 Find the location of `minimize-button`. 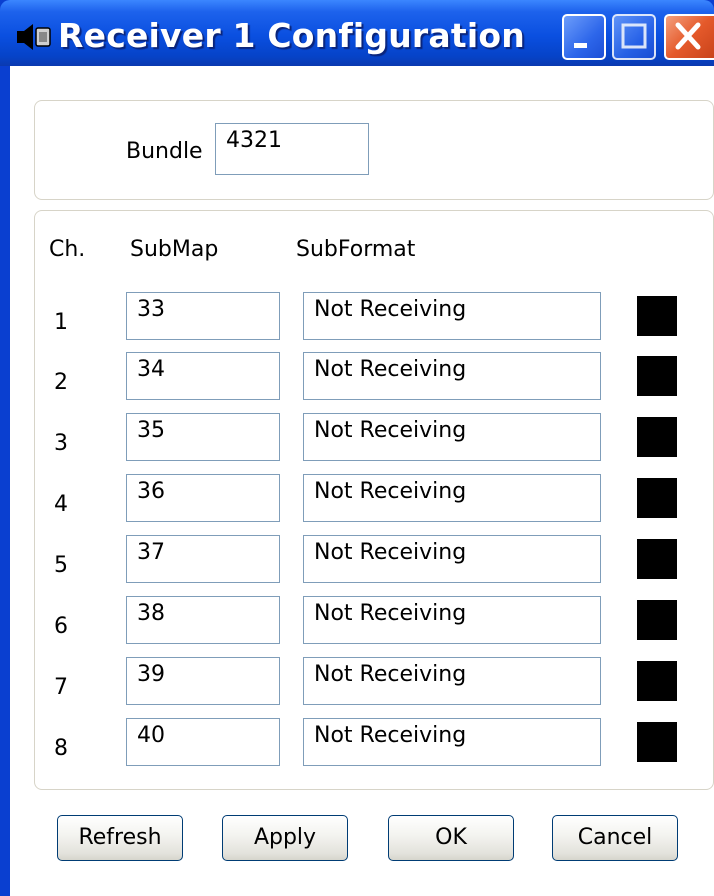

minimize-button is located at coordinates (584, 37).